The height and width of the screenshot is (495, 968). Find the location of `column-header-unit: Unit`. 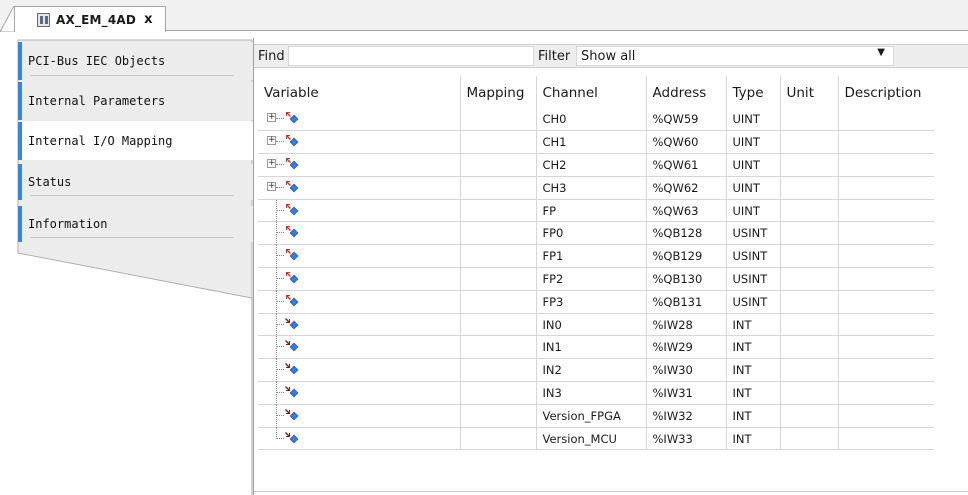

column-header-unit: Unit is located at coordinates (809, 92).